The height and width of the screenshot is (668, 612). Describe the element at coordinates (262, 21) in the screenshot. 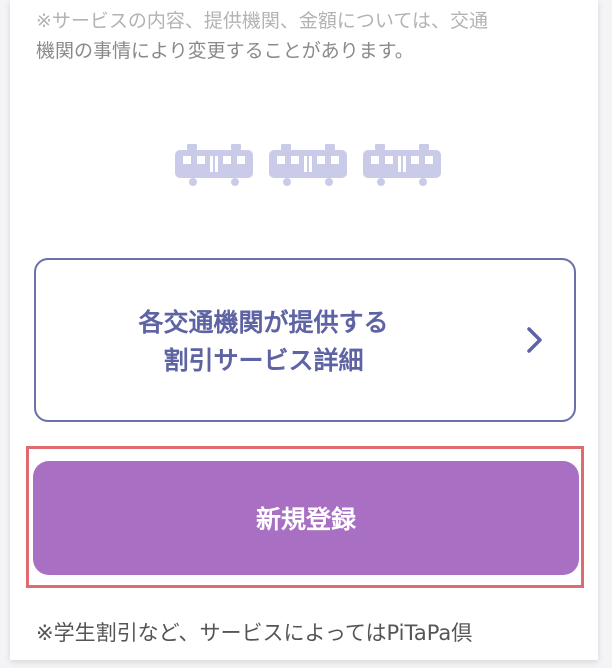

I see `notice-line-1: ※サービスの内容、提供機関、金額については、交通` at that location.